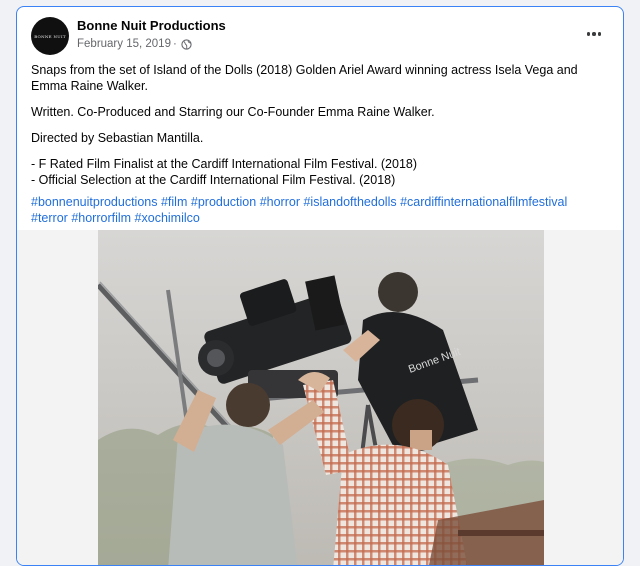 The image size is (640, 566). What do you see at coordinates (223, 202) in the screenshot?
I see `hashtag-link: #production` at bounding box center [223, 202].